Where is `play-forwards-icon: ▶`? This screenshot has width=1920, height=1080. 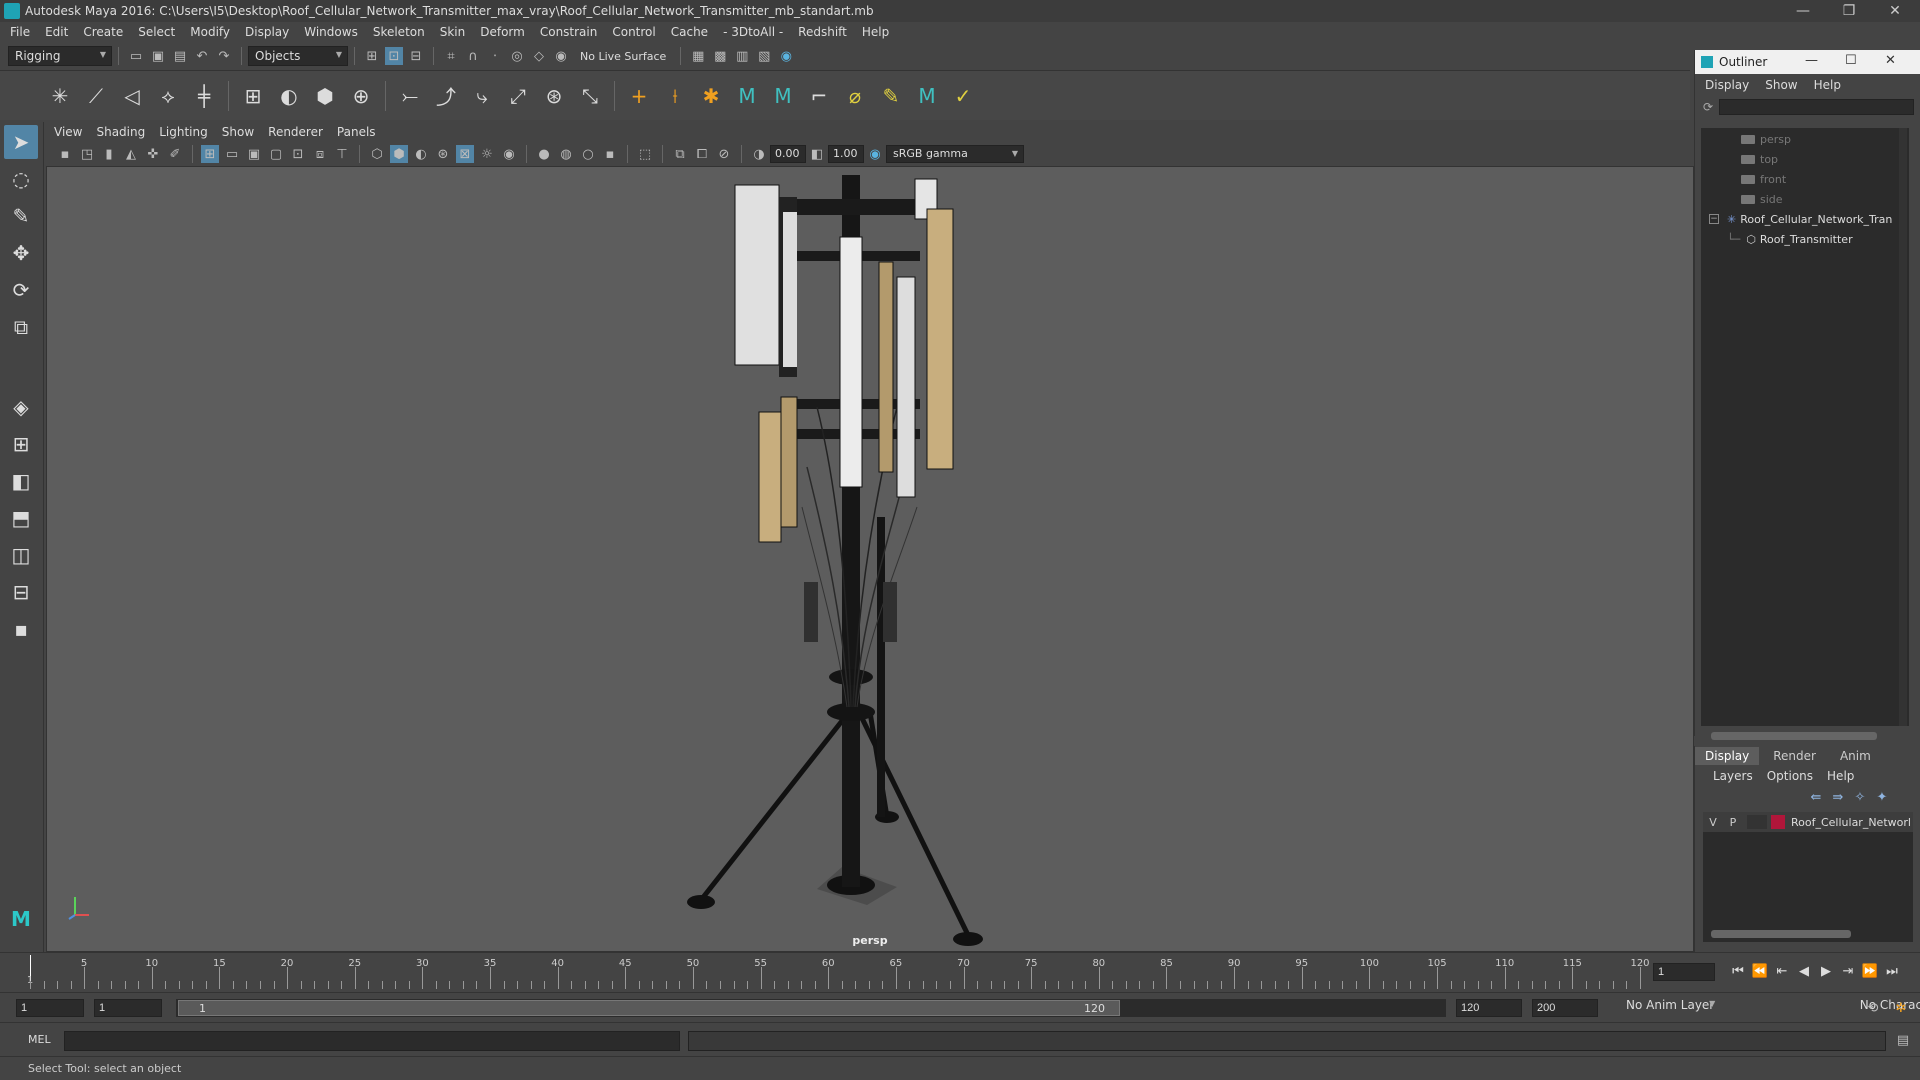 play-forwards-icon: ▶ is located at coordinates (1826, 971).